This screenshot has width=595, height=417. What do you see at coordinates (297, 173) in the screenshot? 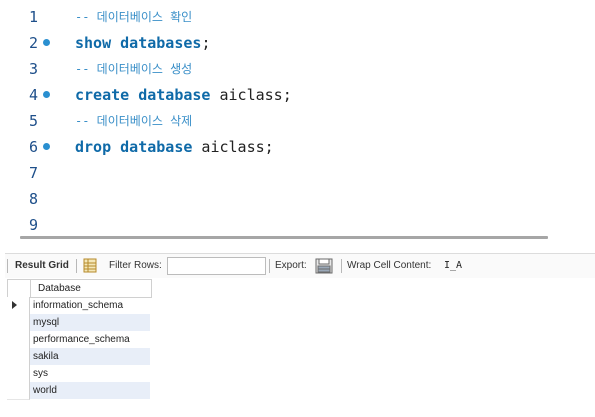
I see `editor-line: 7` at bounding box center [297, 173].